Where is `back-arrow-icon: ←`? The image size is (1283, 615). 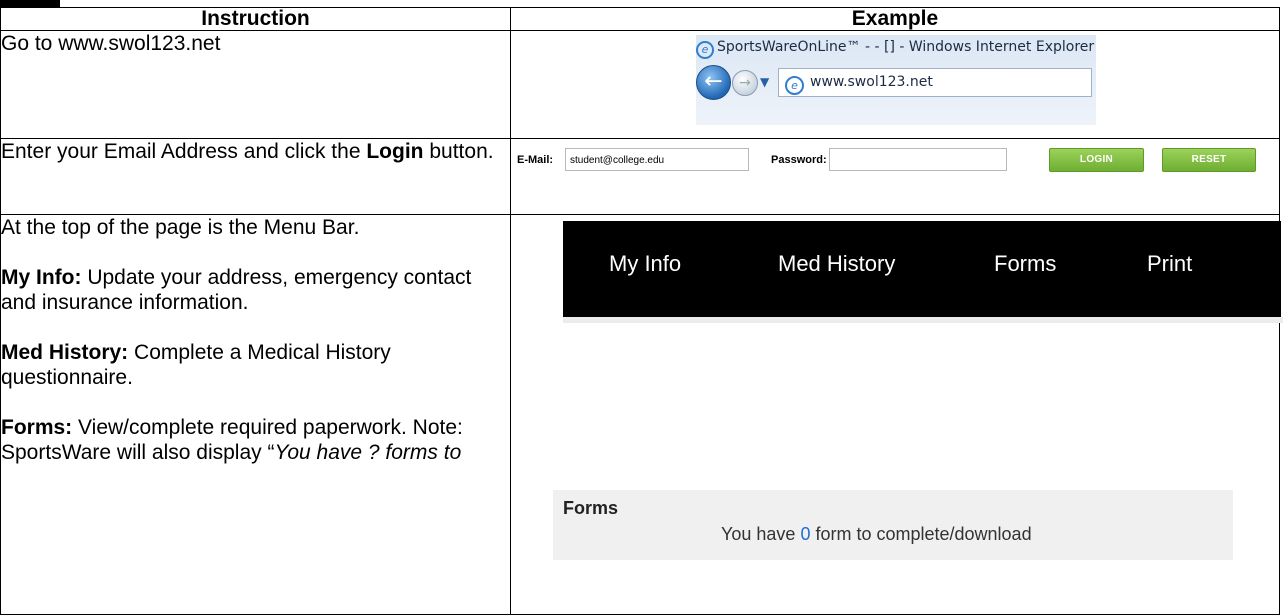 back-arrow-icon: ← is located at coordinates (713, 82).